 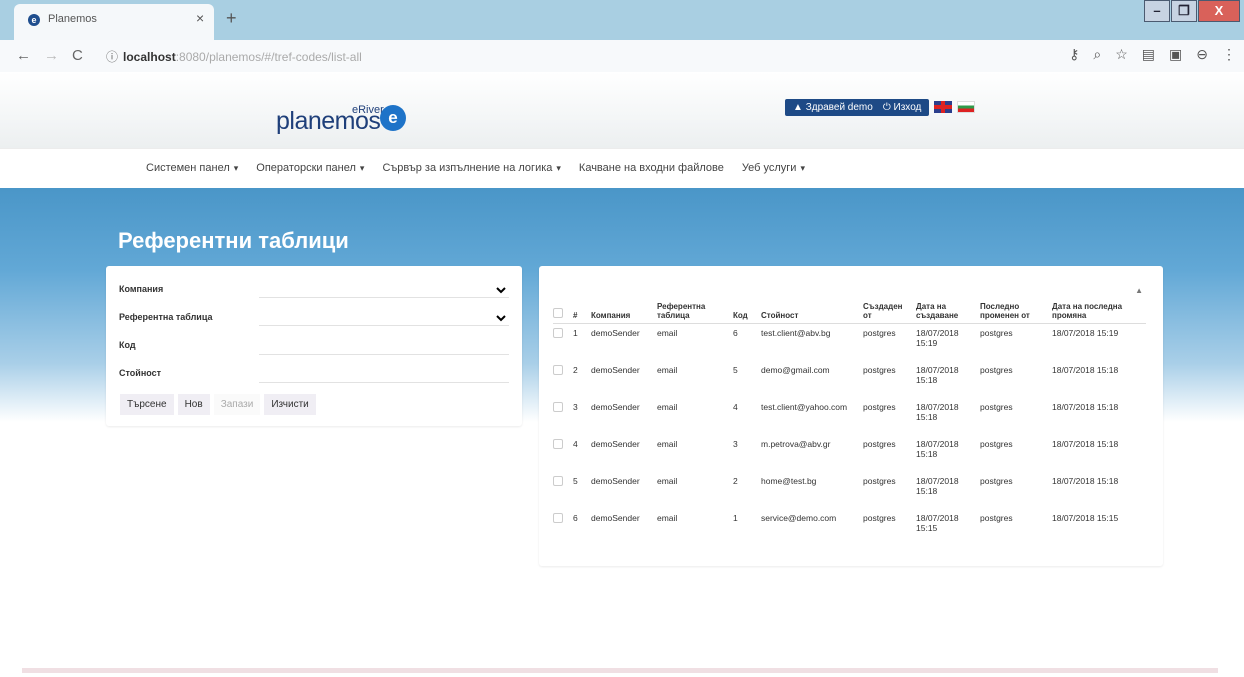 I want to click on col-modified-at: Дата на последна промяна, so click(x=1099, y=303).